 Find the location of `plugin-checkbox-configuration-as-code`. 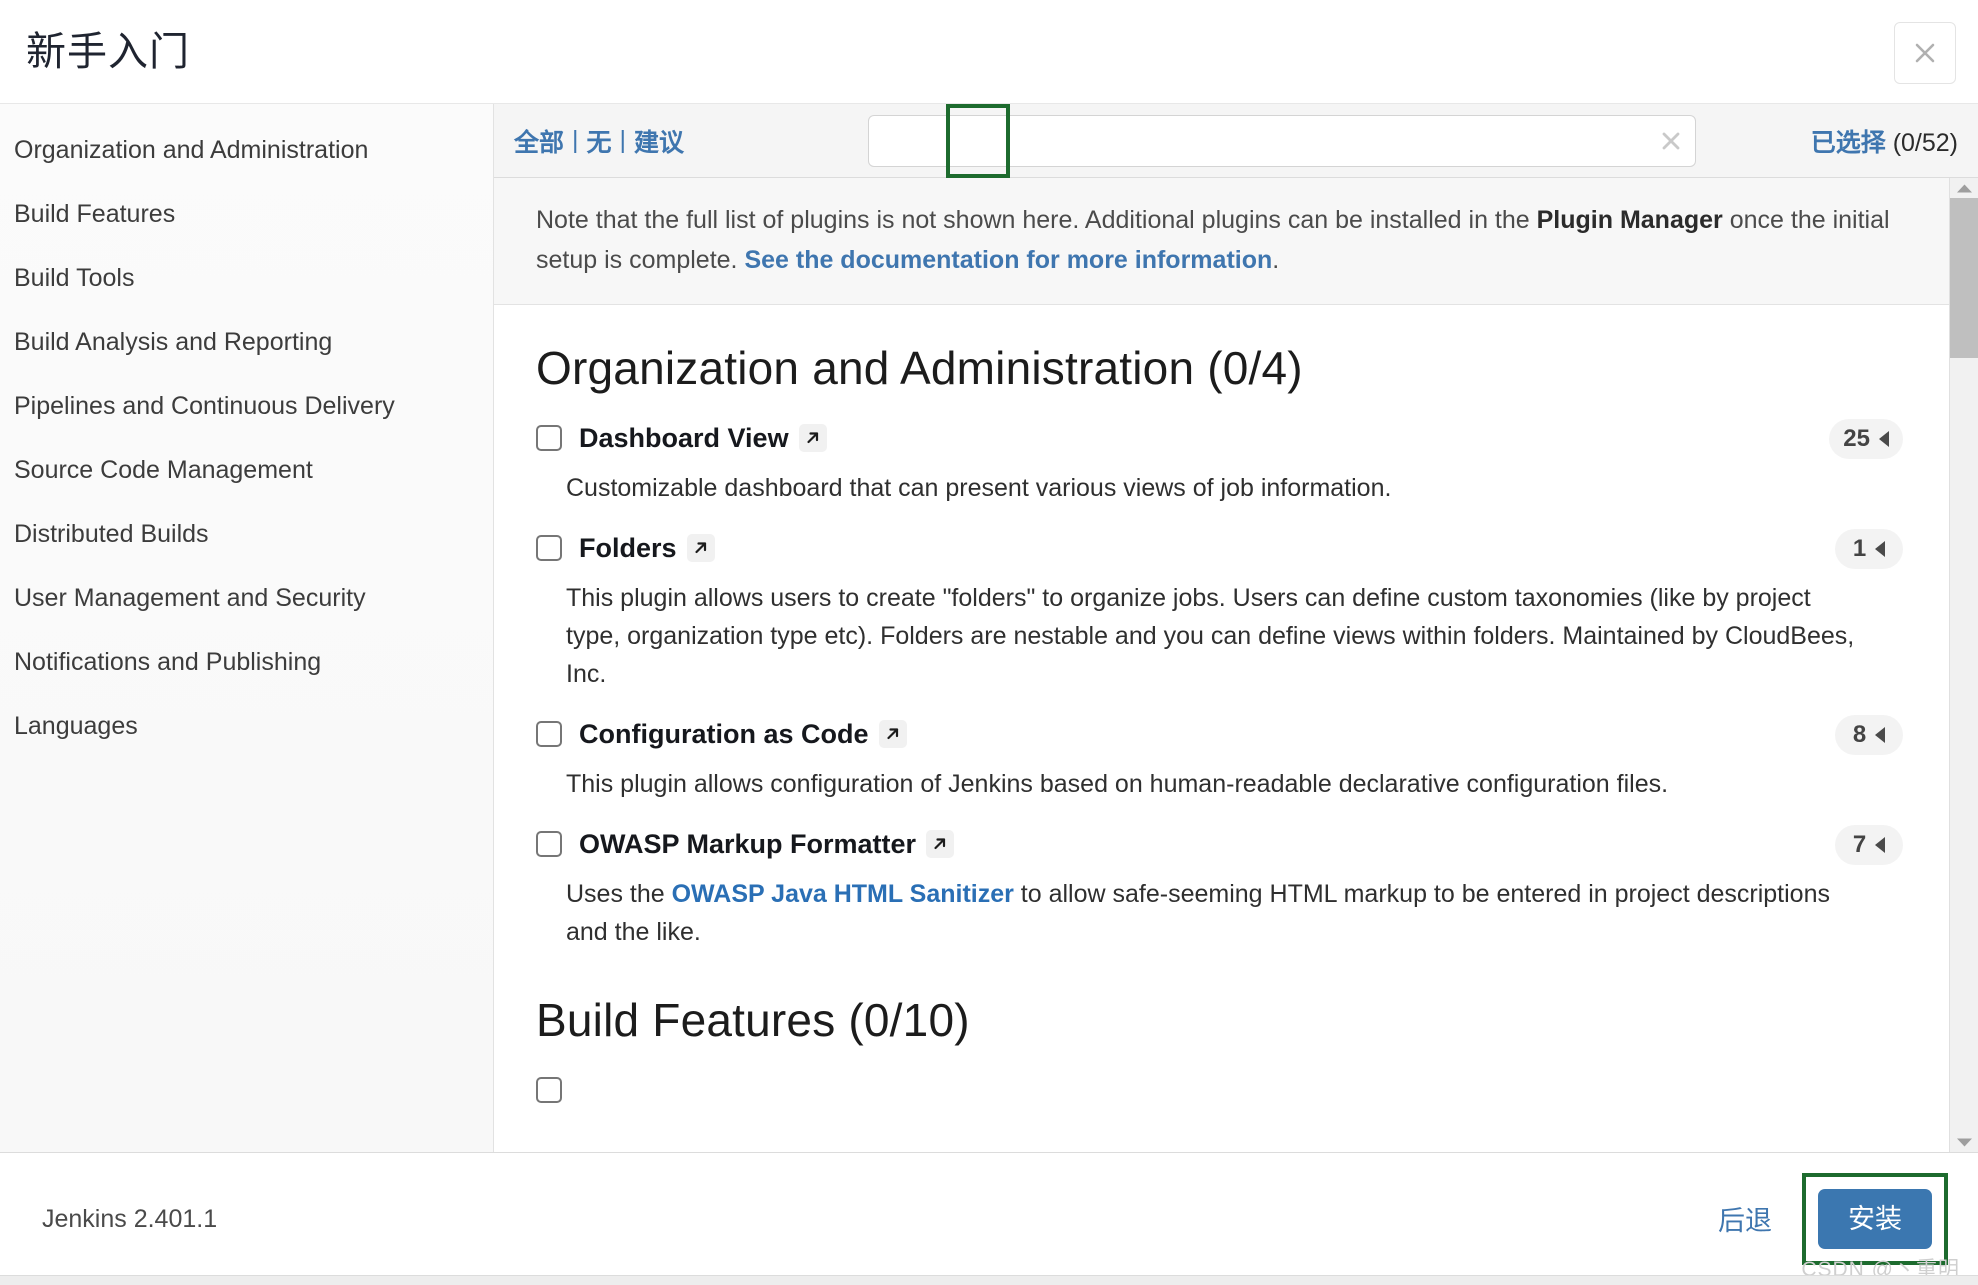

plugin-checkbox-configuration-as-code is located at coordinates (549, 734).